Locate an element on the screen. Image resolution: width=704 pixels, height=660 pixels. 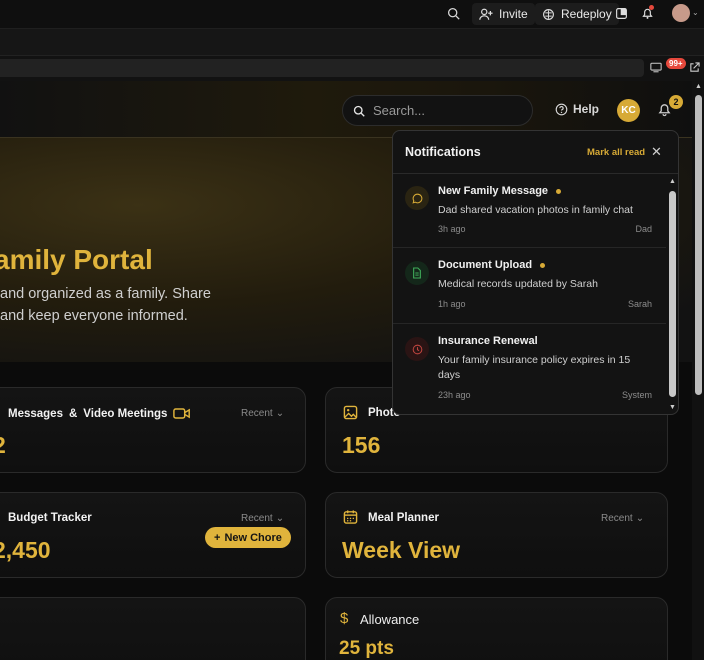
hero-subtitle-line1: and organized as a family. Share is located at coordinates (105, 294).